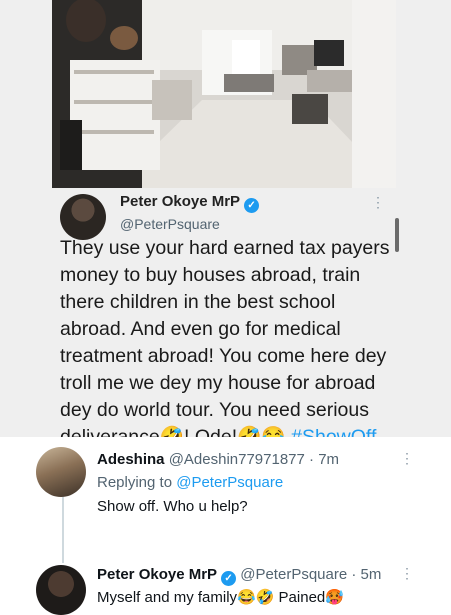 The image size is (451, 615). I want to click on text-line: abroad. And even go for medical, so click(200, 329).